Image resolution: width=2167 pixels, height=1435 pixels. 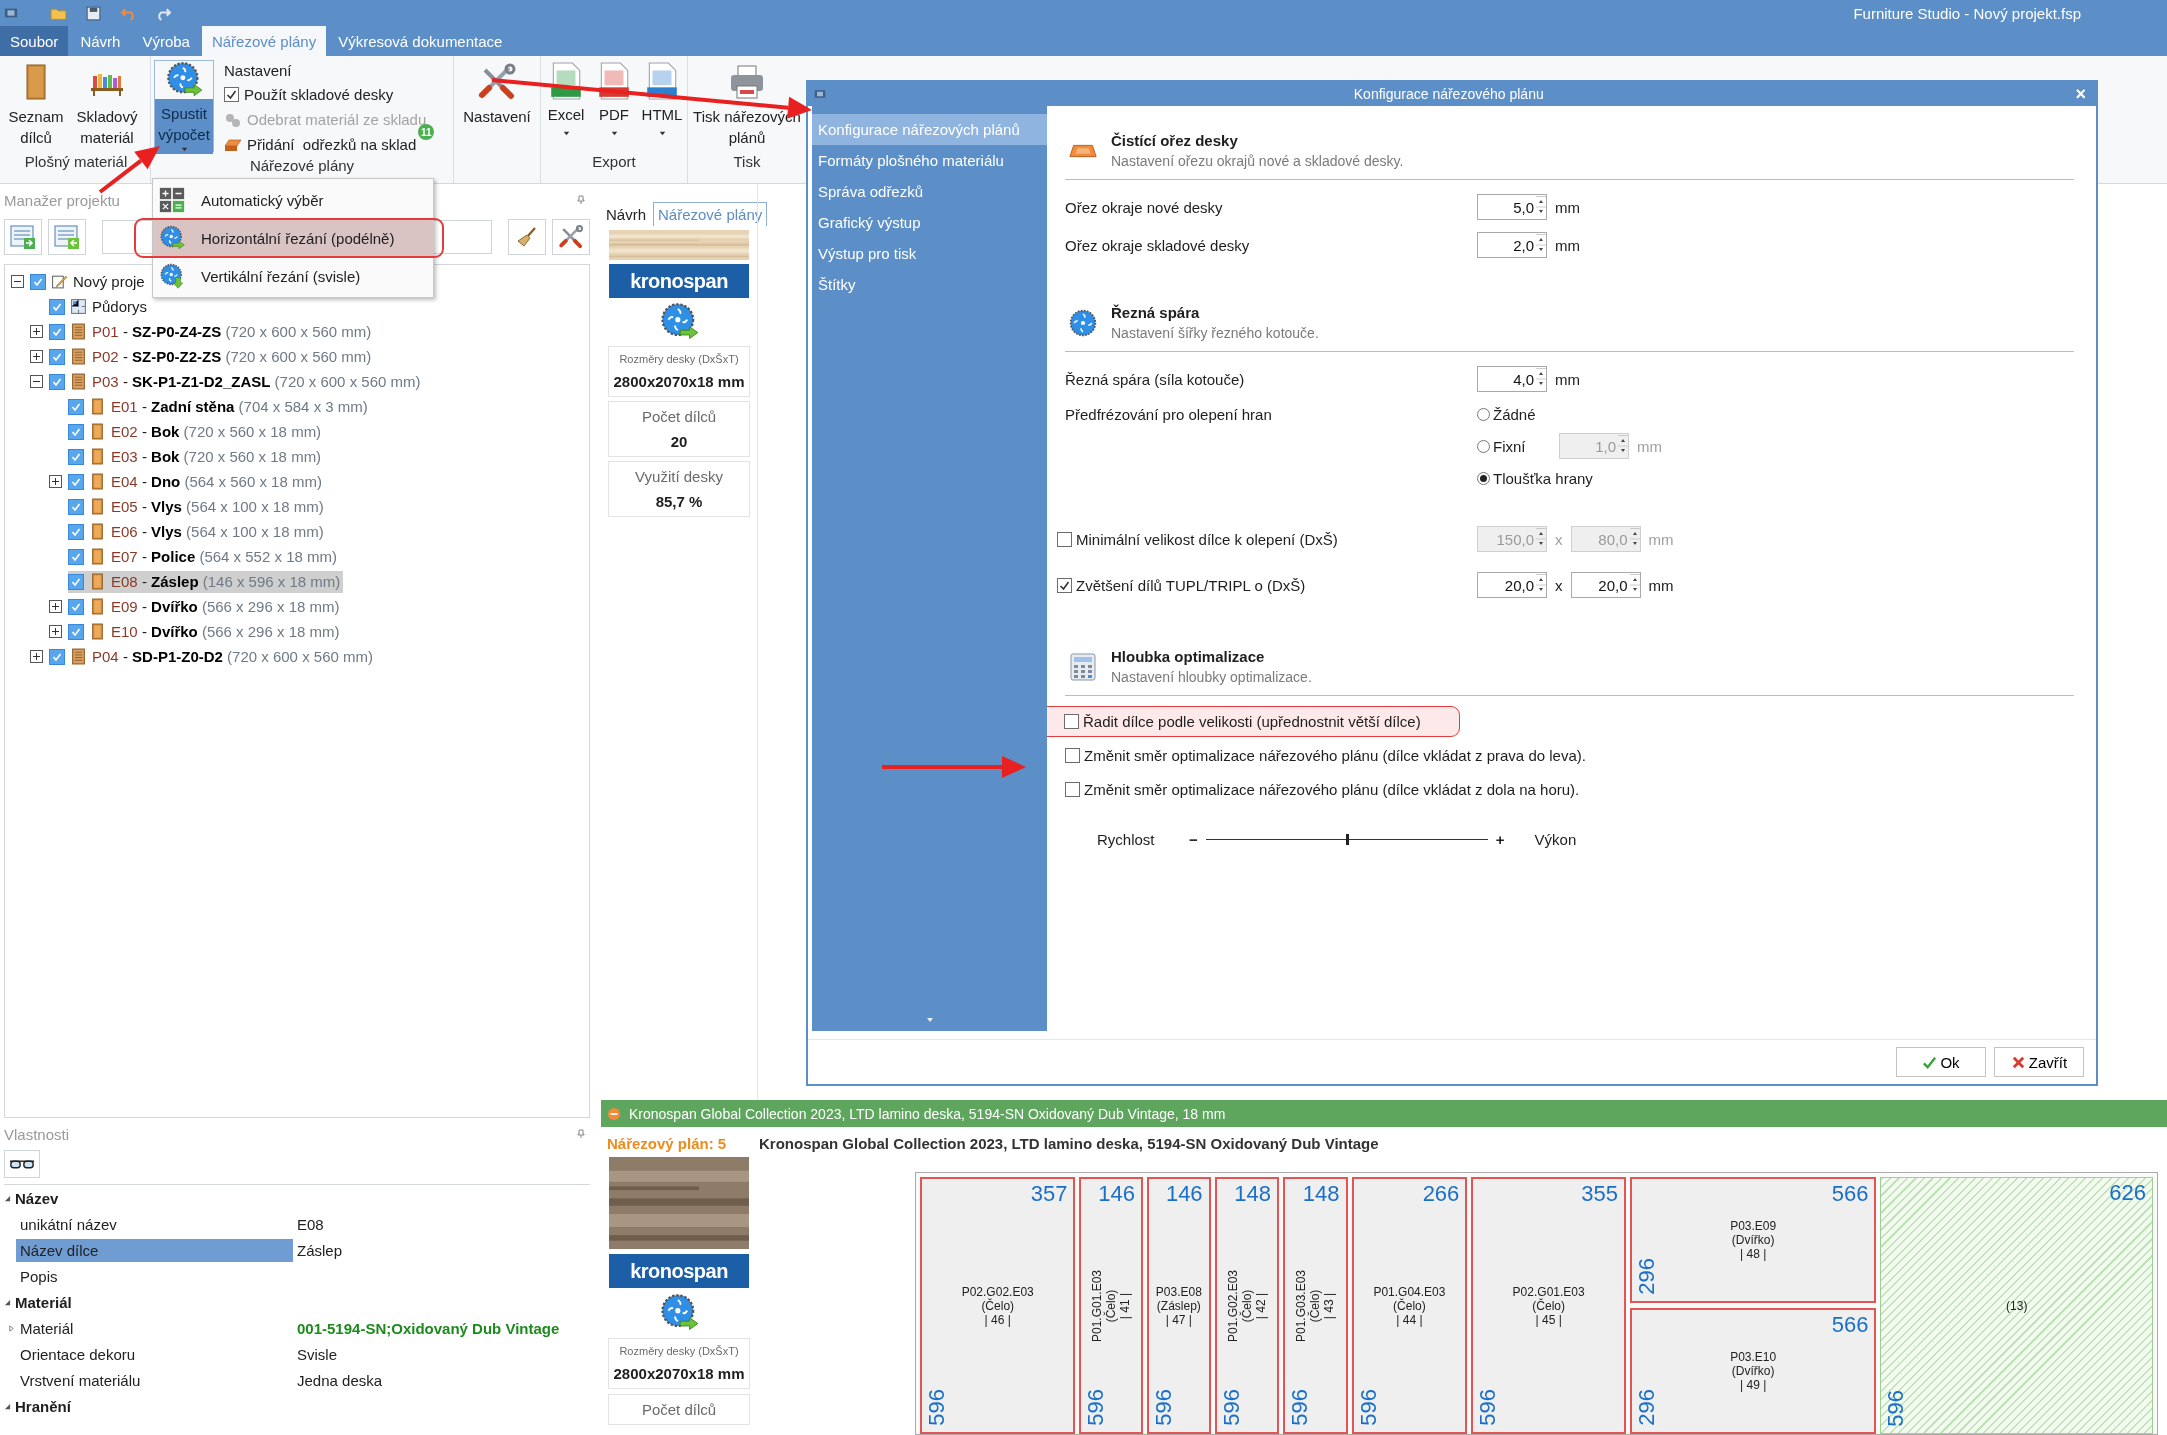 I want to click on property-name: unikátní název, so click(x=154, y=1224).